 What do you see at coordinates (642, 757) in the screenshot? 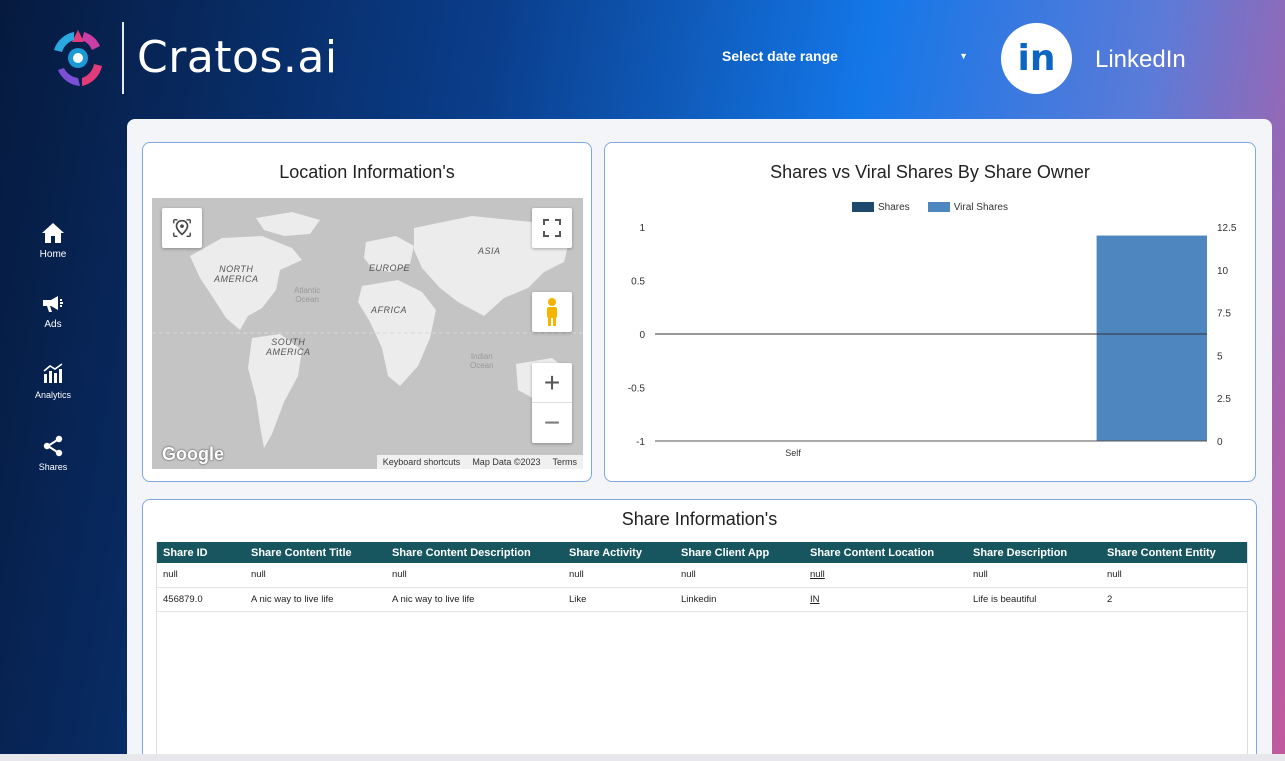
I see `bottom-strip` at bounding box center [642, 757].